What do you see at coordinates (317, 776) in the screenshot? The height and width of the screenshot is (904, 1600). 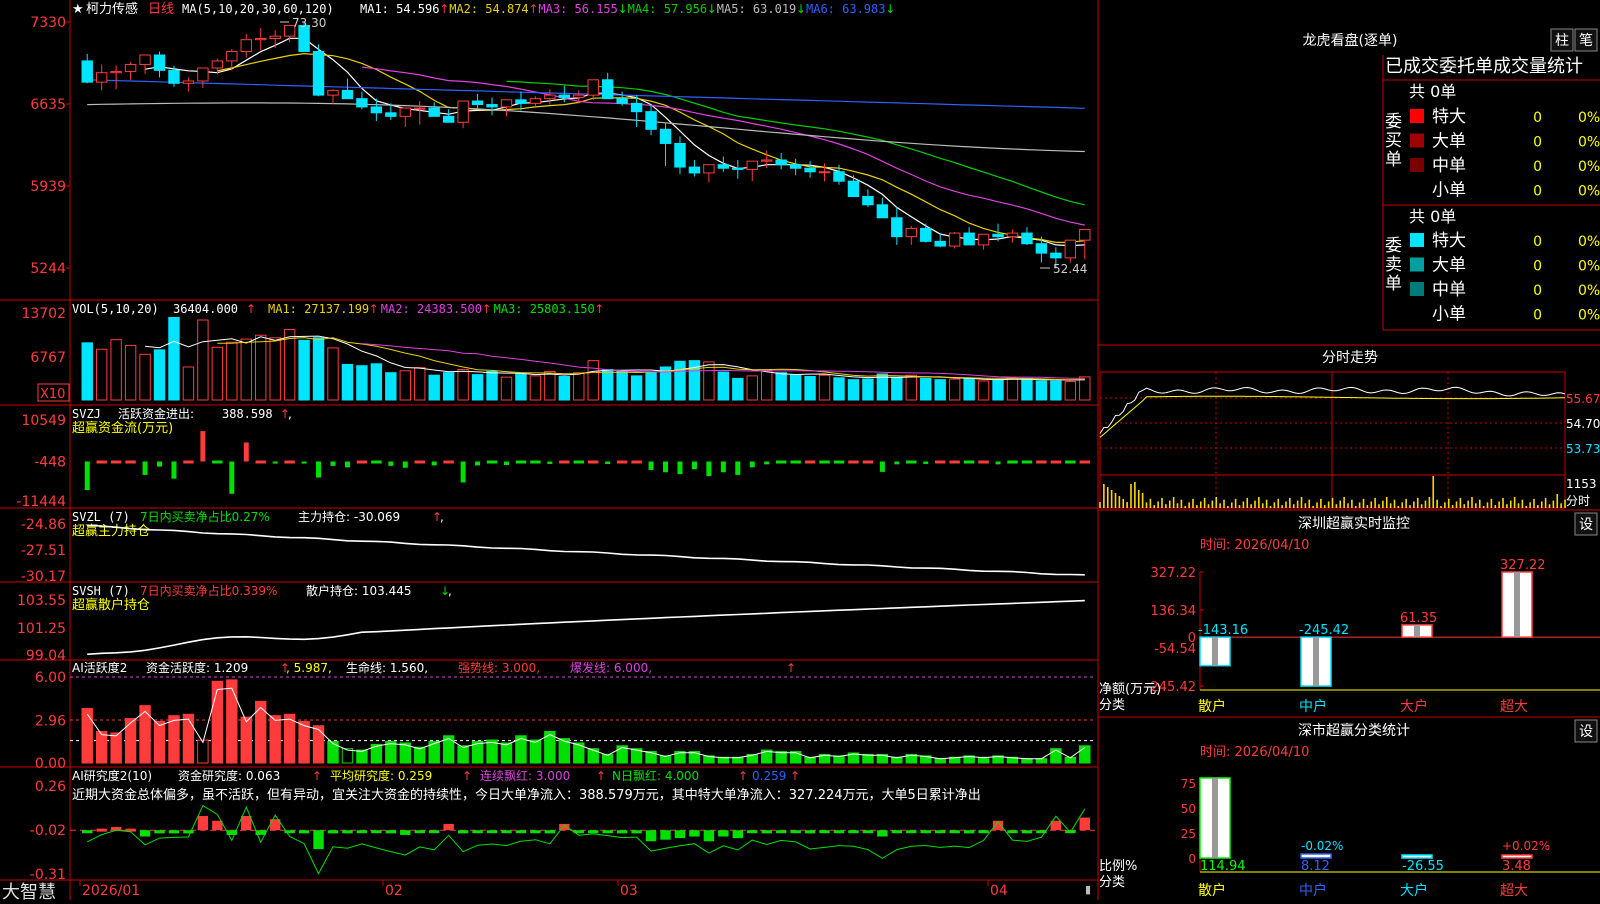 I see `air-f1-arrow: ↑` at bounding box center [317, 776].